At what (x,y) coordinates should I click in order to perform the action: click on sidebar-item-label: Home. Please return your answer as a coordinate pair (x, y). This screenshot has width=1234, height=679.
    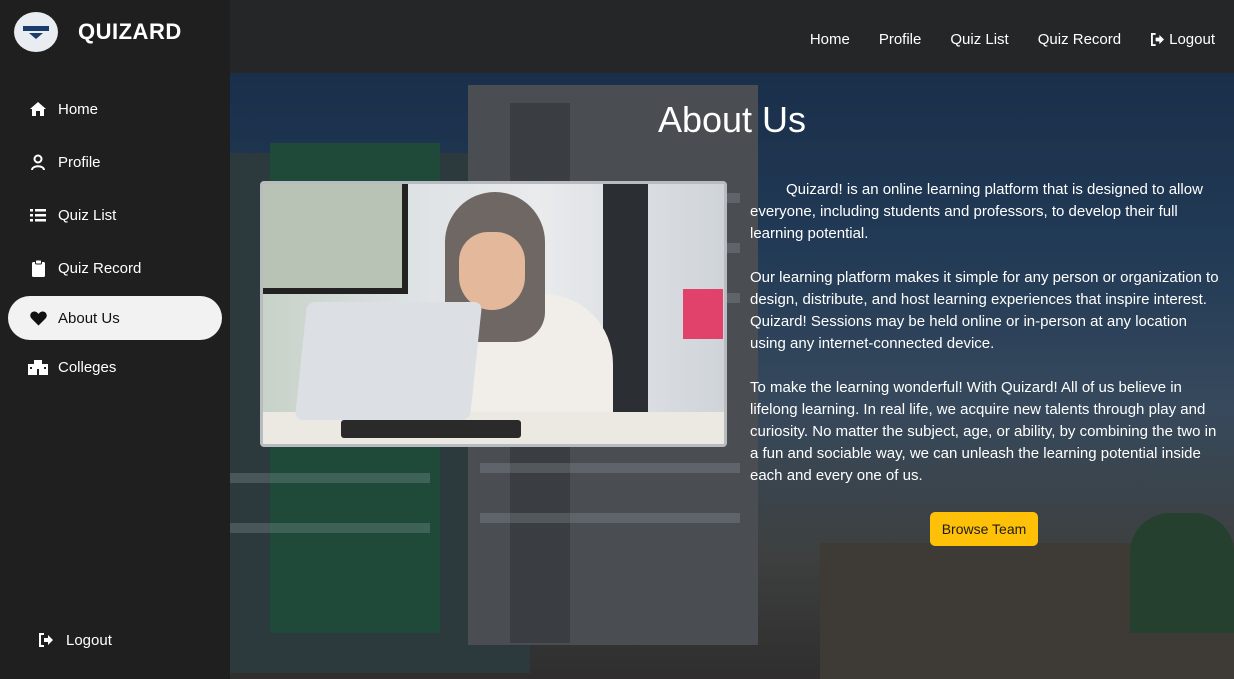
    Looking at the image, I should click on (78, 109).